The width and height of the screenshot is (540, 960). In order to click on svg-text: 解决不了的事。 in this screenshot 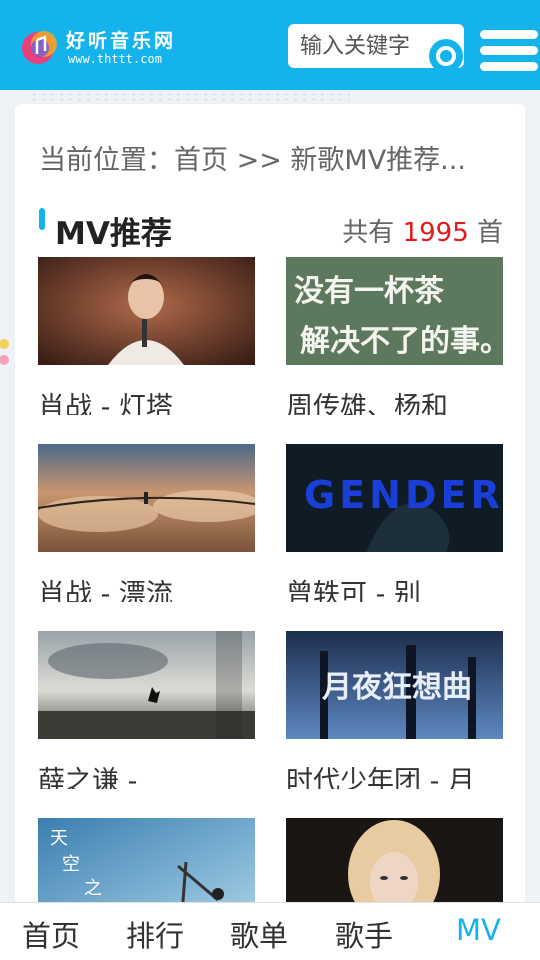, I will do `click(401, 341)`.